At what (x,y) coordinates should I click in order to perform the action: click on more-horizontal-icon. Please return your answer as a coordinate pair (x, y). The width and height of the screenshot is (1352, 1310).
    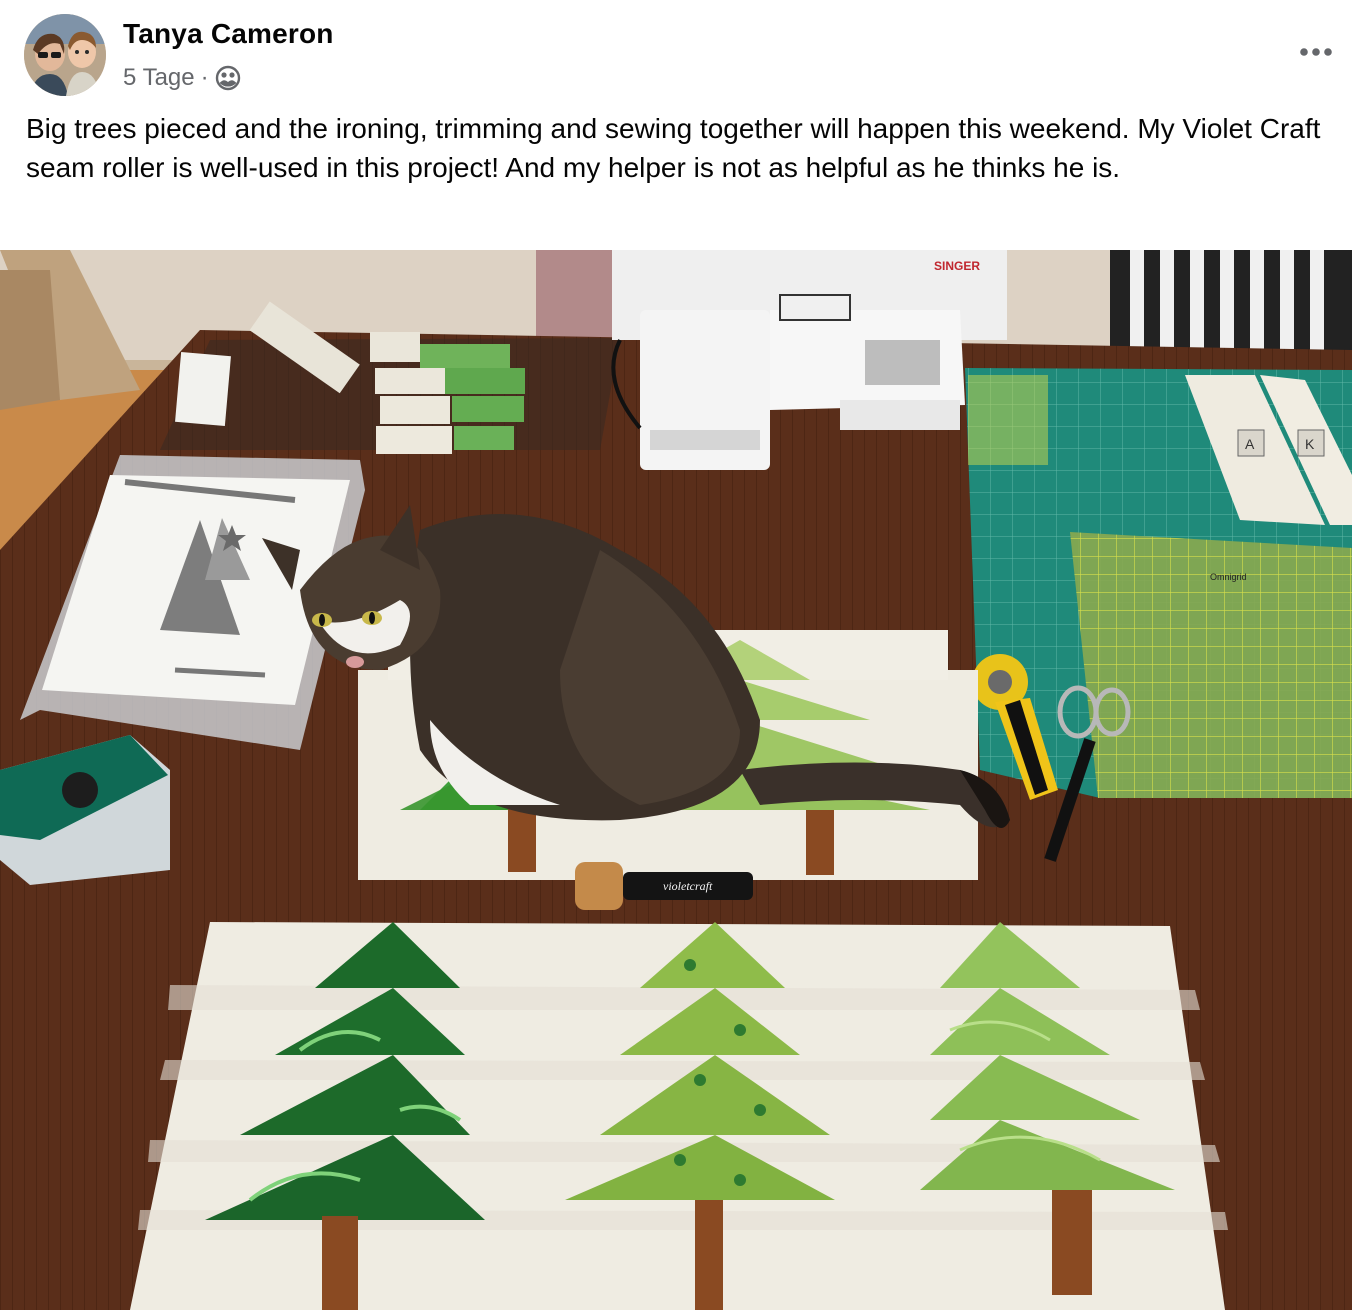
    Looking at the image, I should click on (1316, 52).